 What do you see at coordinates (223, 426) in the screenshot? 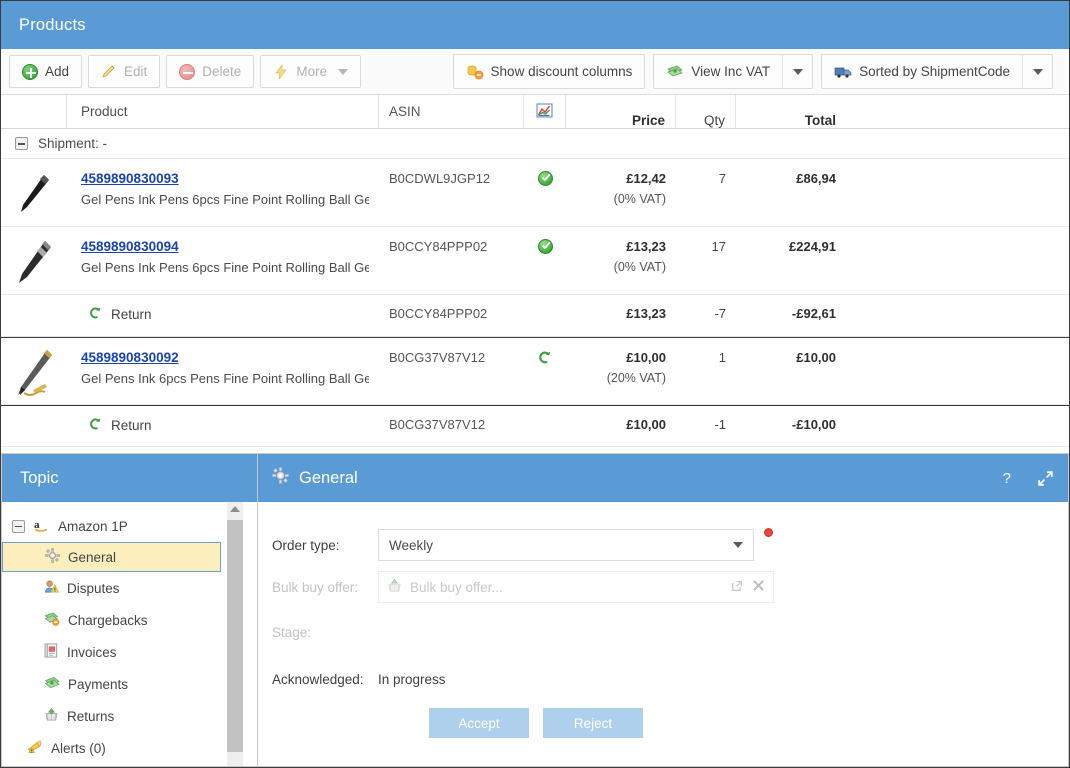
I see `return-info: Return` at bounding box center [223, 426].